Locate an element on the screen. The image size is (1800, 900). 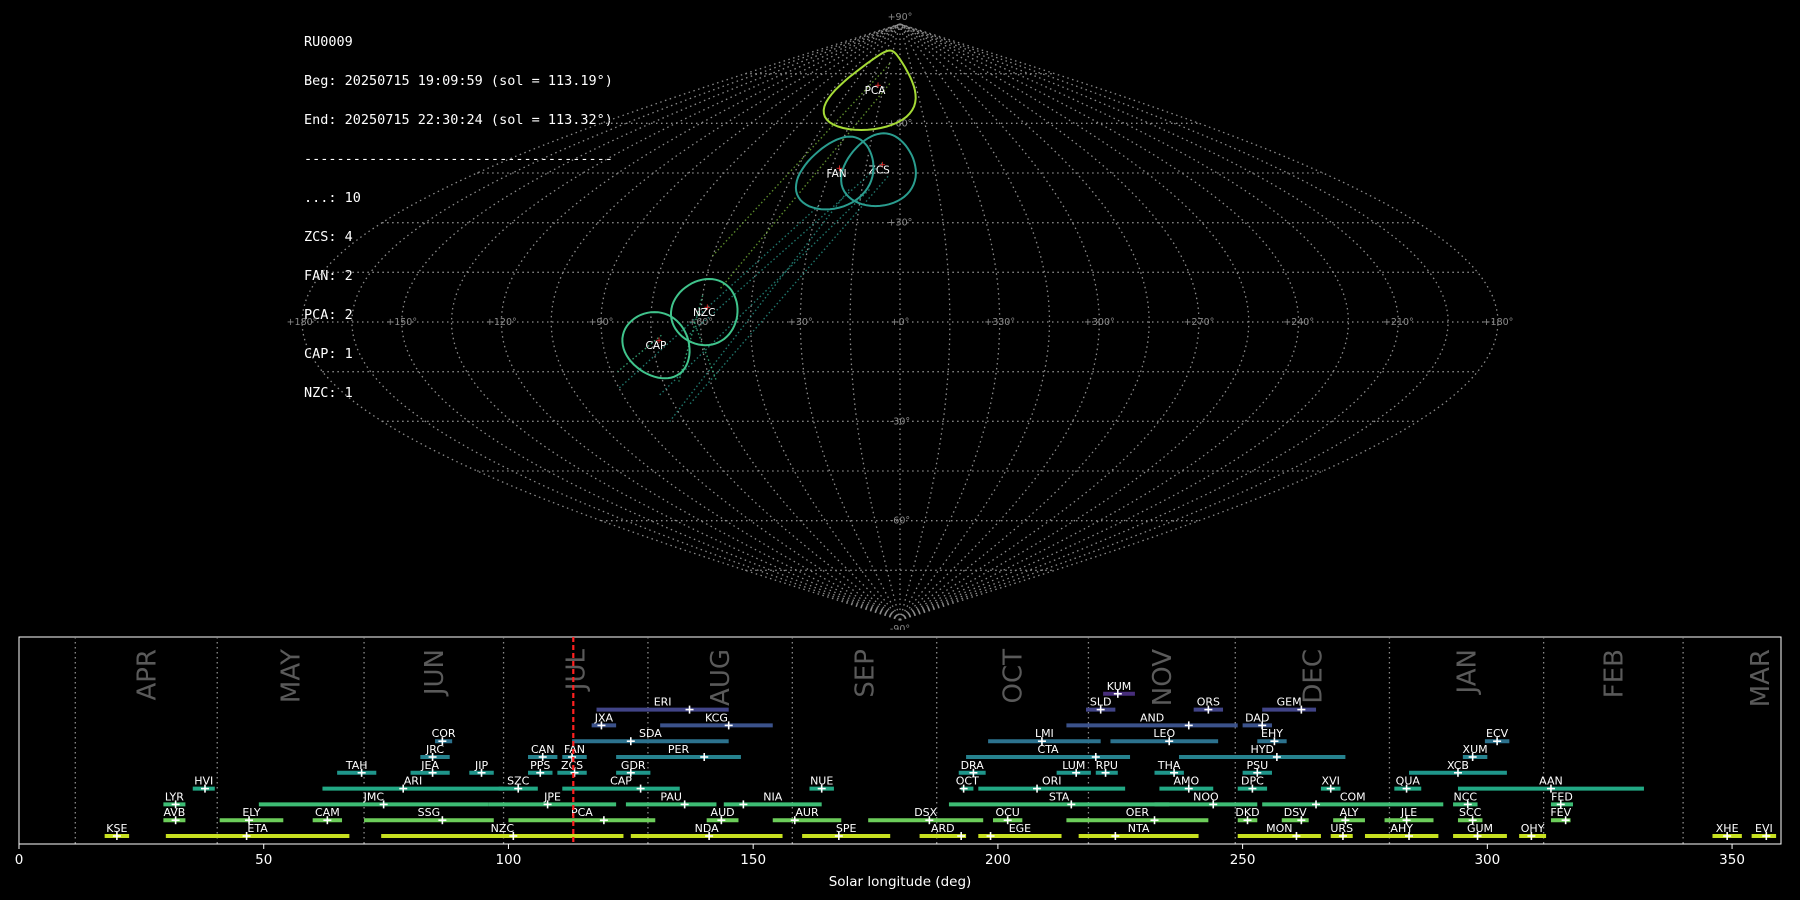
shower-label: URS is located at coordinates (1341, 828).